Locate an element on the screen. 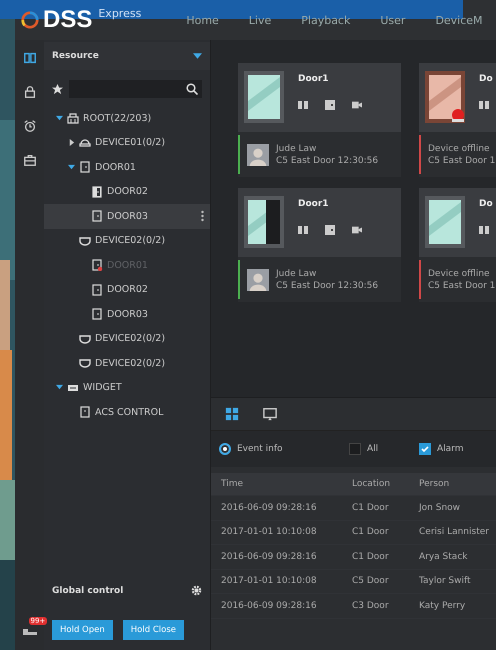  nav-tab: DeviceM is located at coordinates (459, 20).